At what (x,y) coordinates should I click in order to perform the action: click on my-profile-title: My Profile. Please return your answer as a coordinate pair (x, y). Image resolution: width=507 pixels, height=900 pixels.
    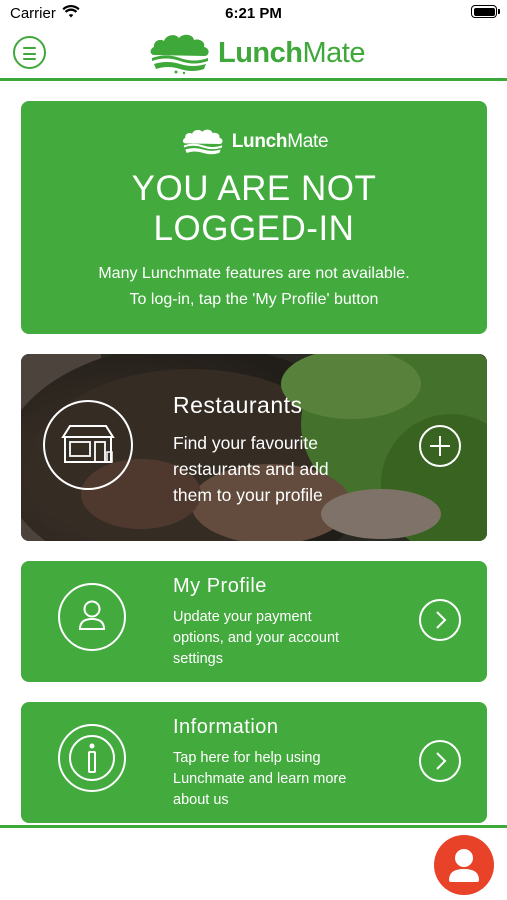
    Looking at the image, I should click on (220, 586).